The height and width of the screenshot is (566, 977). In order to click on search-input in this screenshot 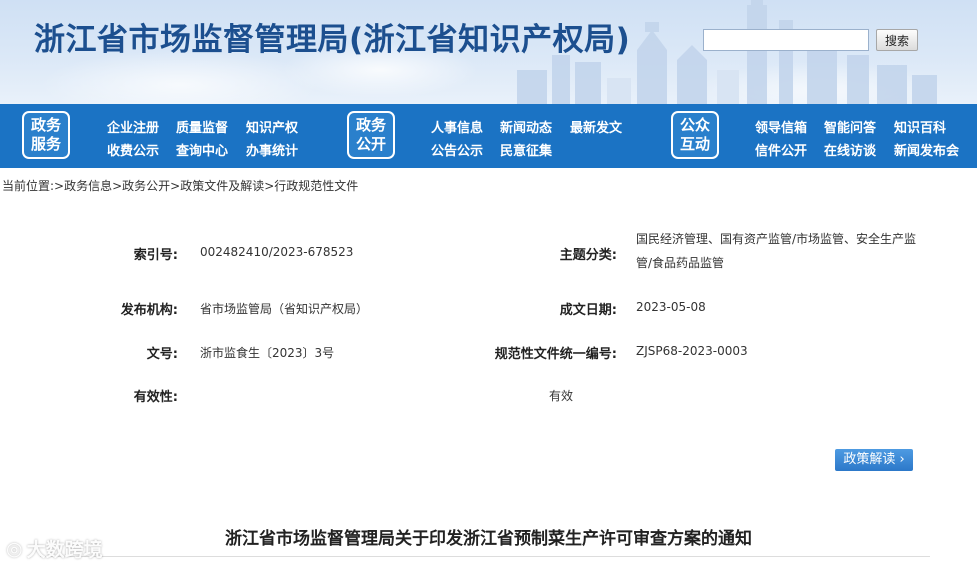, I will do `click(786, 40)`.